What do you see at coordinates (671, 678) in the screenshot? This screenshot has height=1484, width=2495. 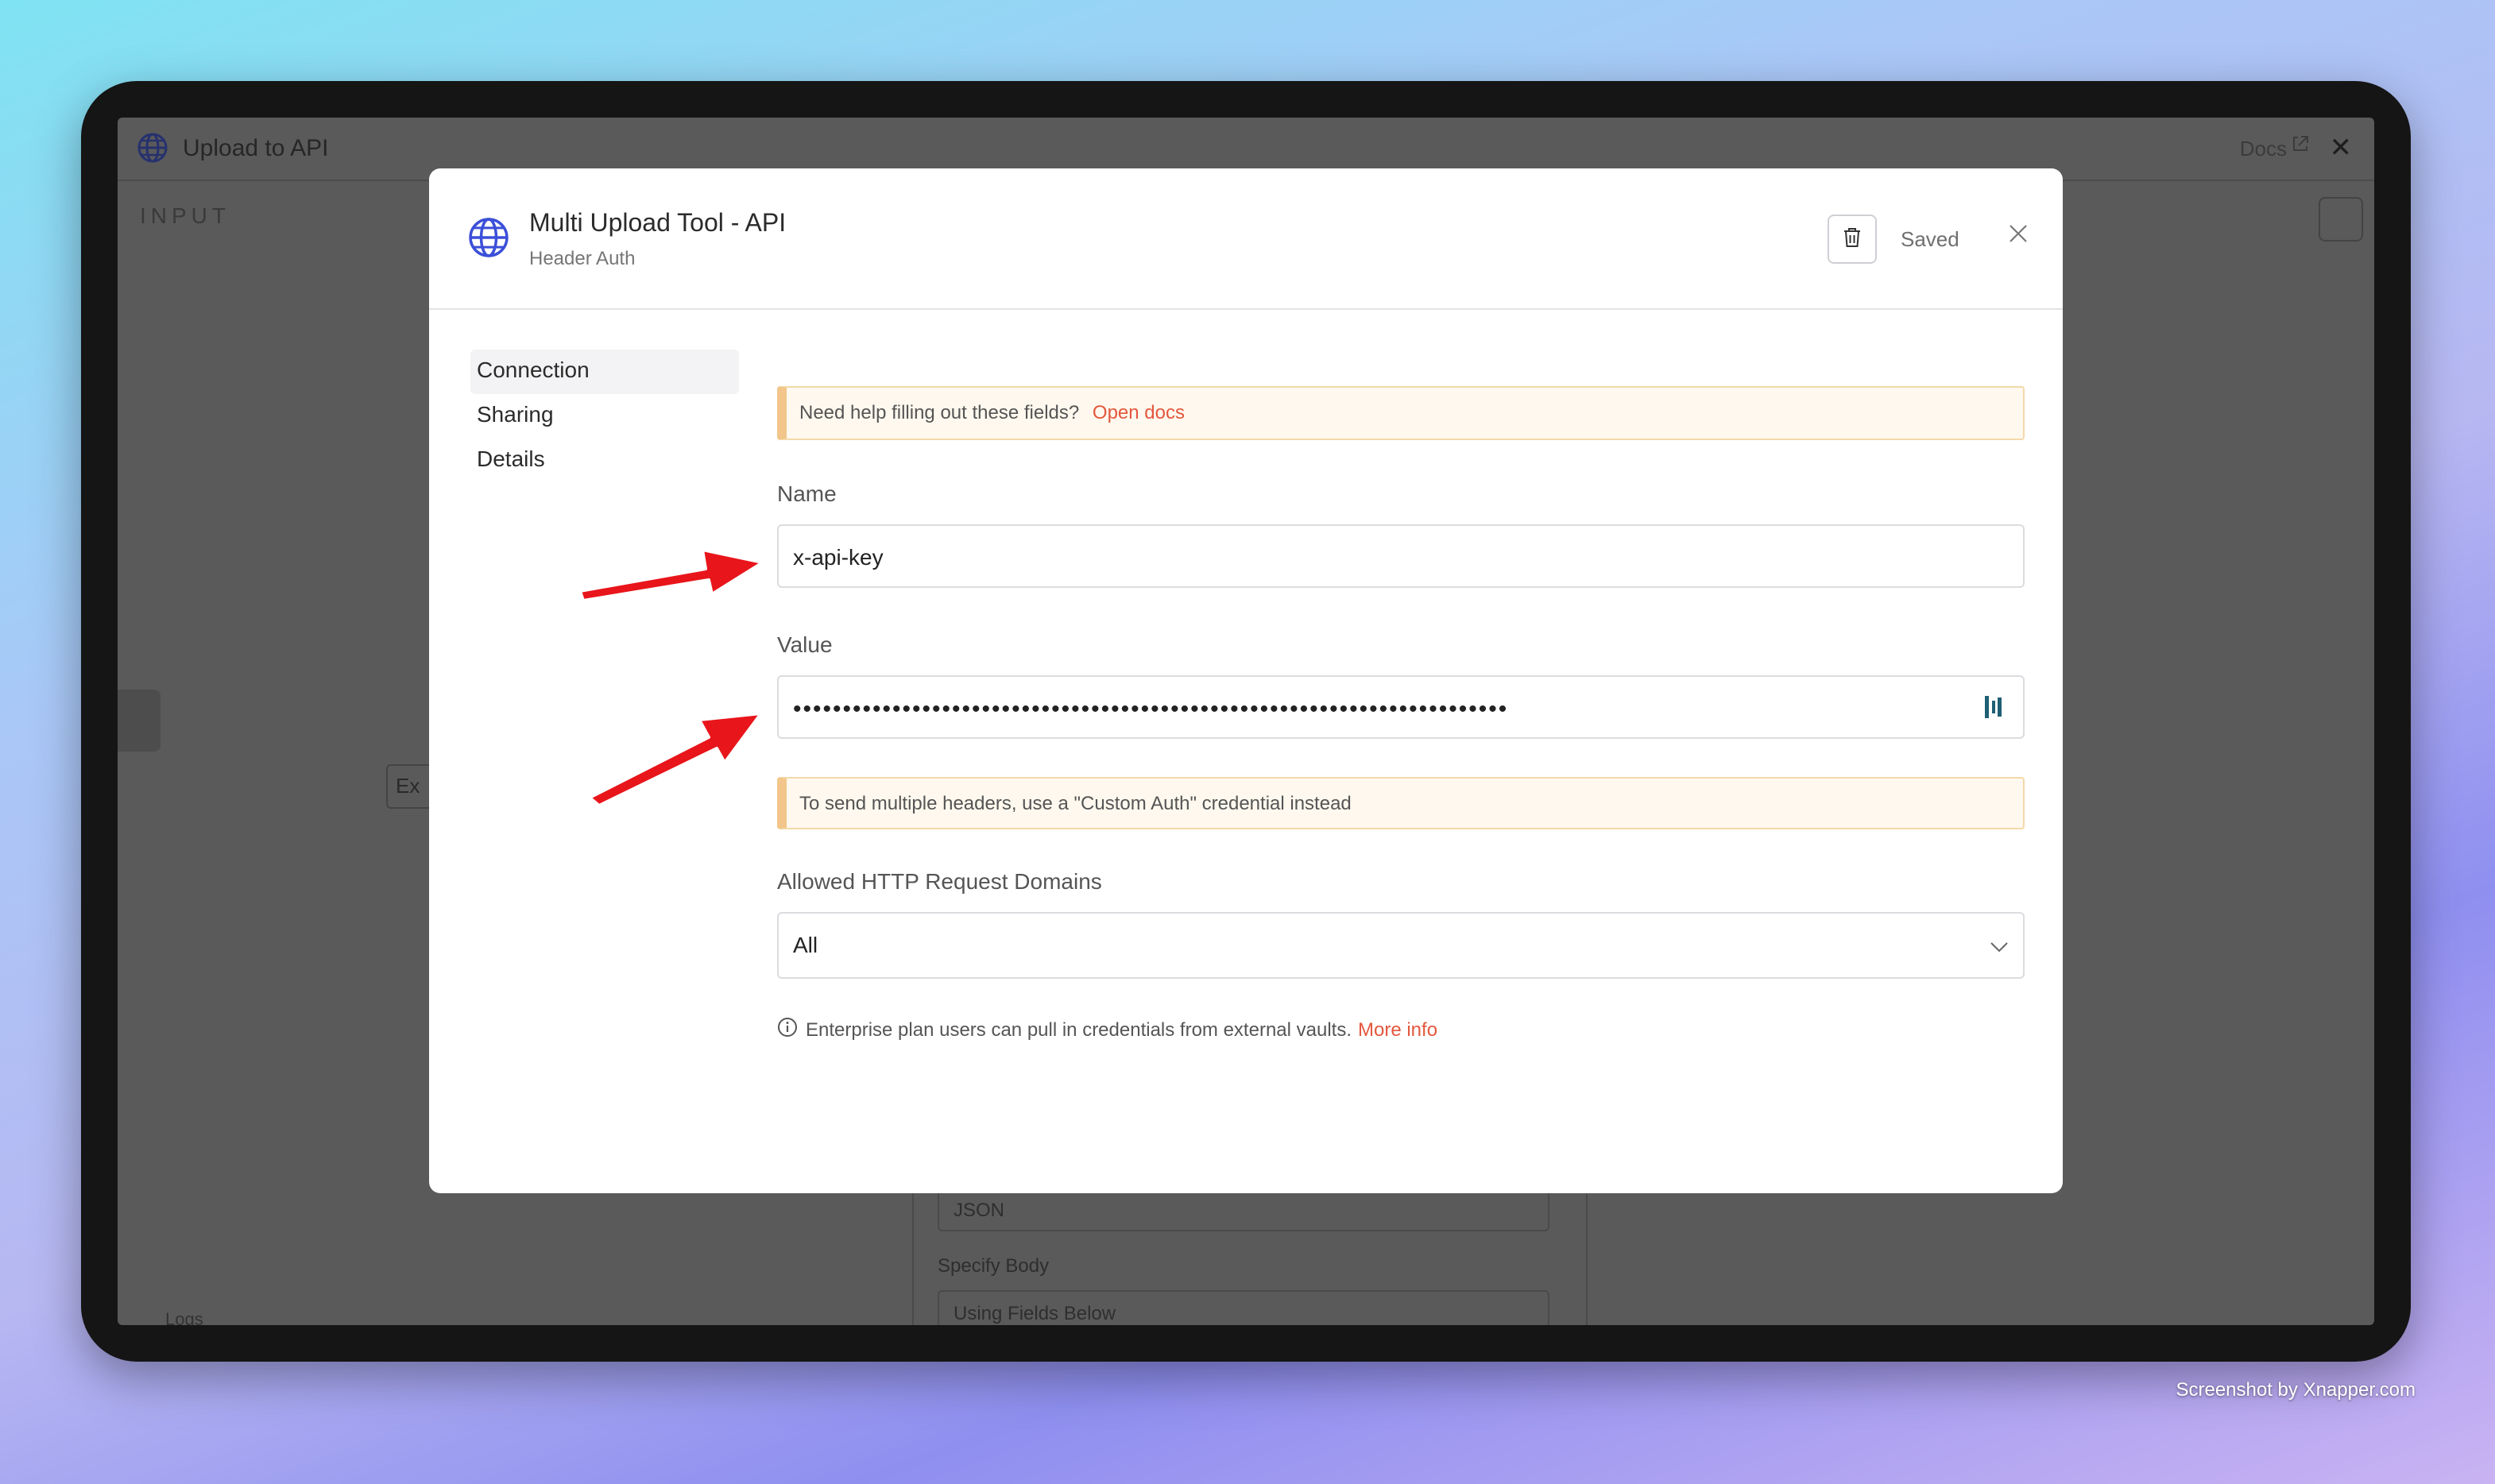 I see `annotation-arrows` at bounding box center [671, 678].